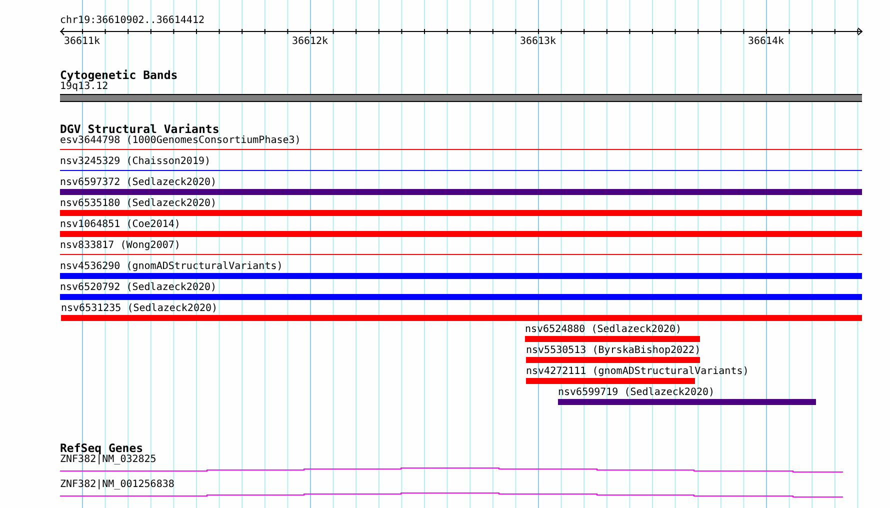 The image size is (890, 508). Describe the element at coordinates (121, 246) in the screenshot. I see `variant-label: nsv833817 (Wong2007)` at that location.